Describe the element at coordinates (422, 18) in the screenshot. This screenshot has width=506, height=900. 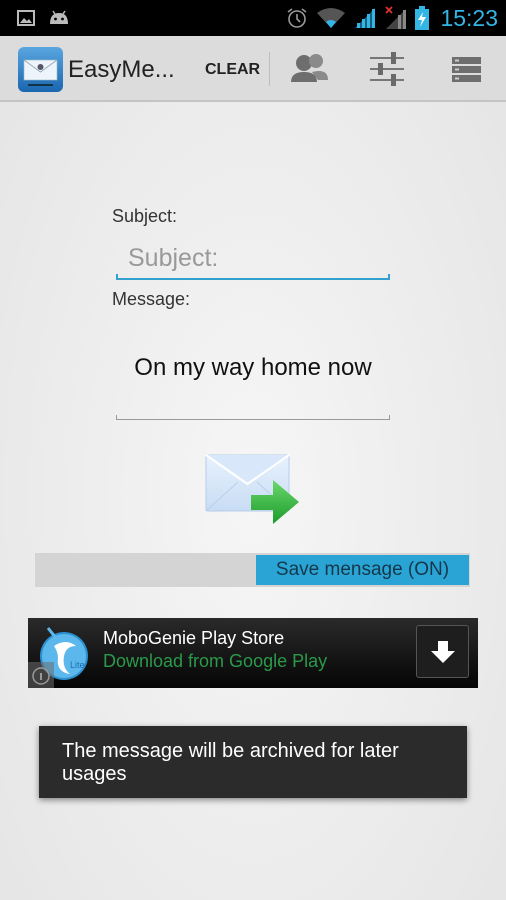
I see `battery-charging-icon` at that location.